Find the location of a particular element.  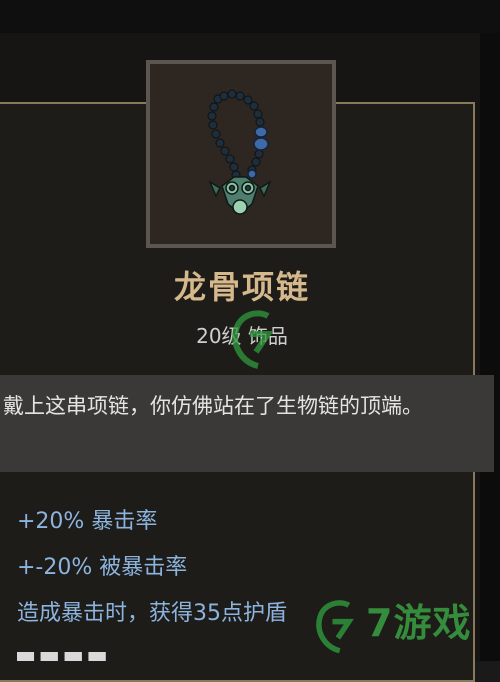

item-icon-frame is located at coordinates (241, 154).